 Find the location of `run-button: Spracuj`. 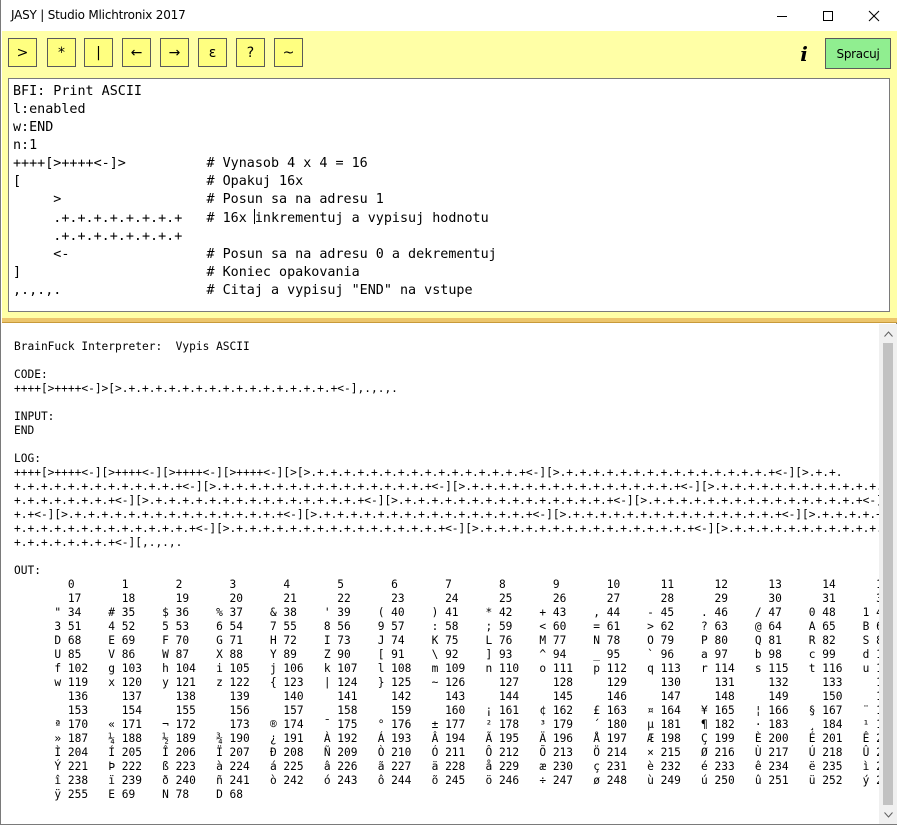

run-button: Spracuj is located at coordinates (858, 53).